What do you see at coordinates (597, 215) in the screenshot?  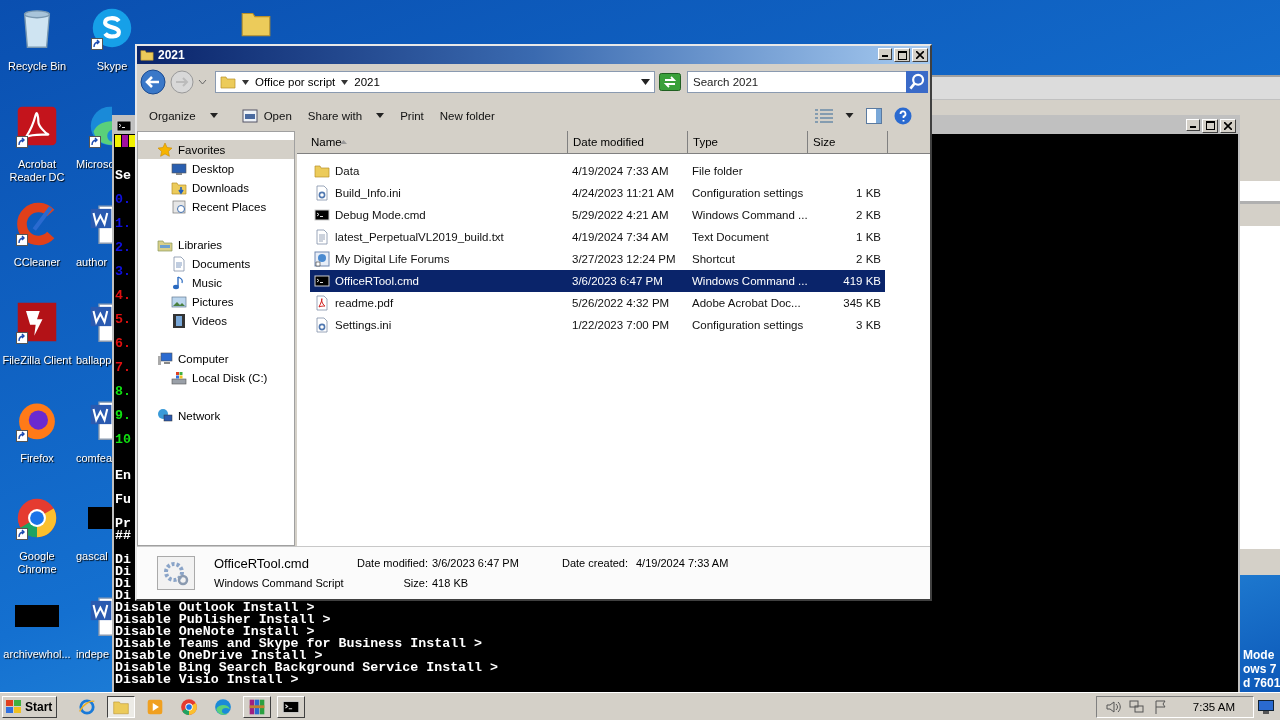 I see `file-row: Debug Mode.cmd 5/29/2022 4:21 AM Windows Command ... 2 KB` at bounding box center [597, 215].